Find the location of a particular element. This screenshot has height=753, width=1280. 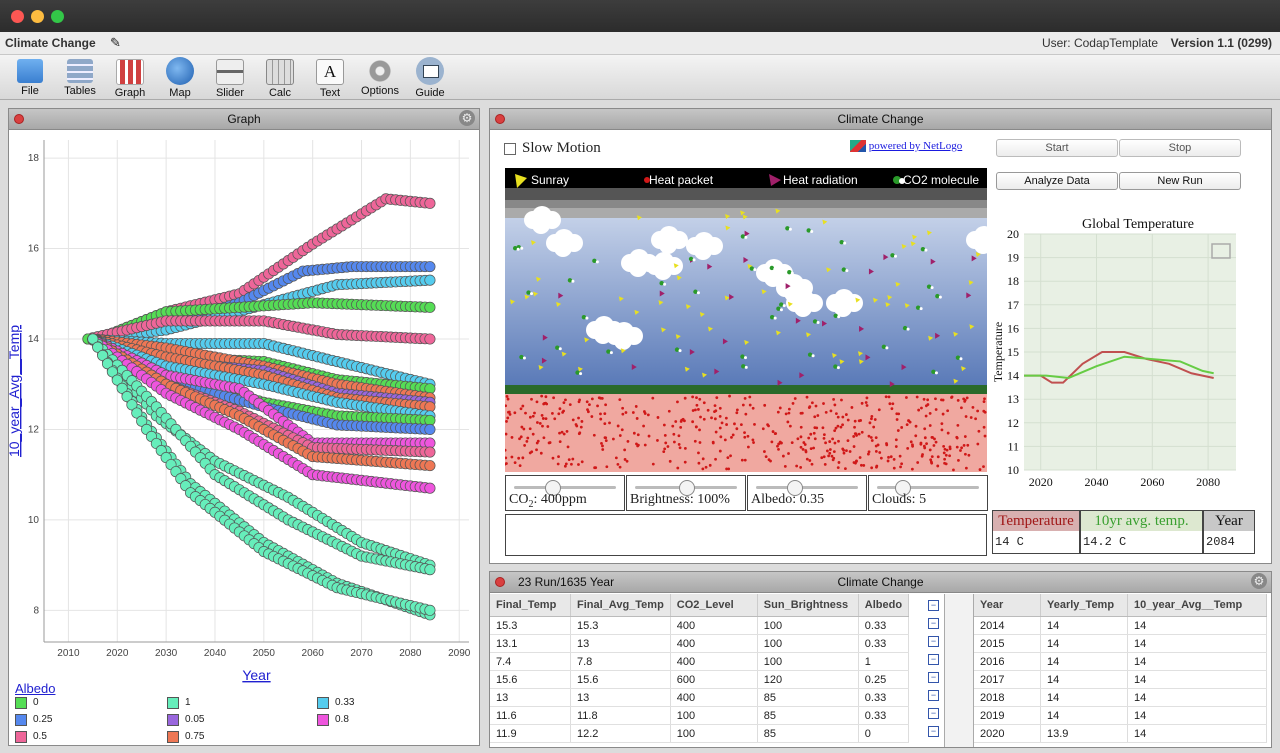

table-cell: 1 is located at coordinates (884, 661).